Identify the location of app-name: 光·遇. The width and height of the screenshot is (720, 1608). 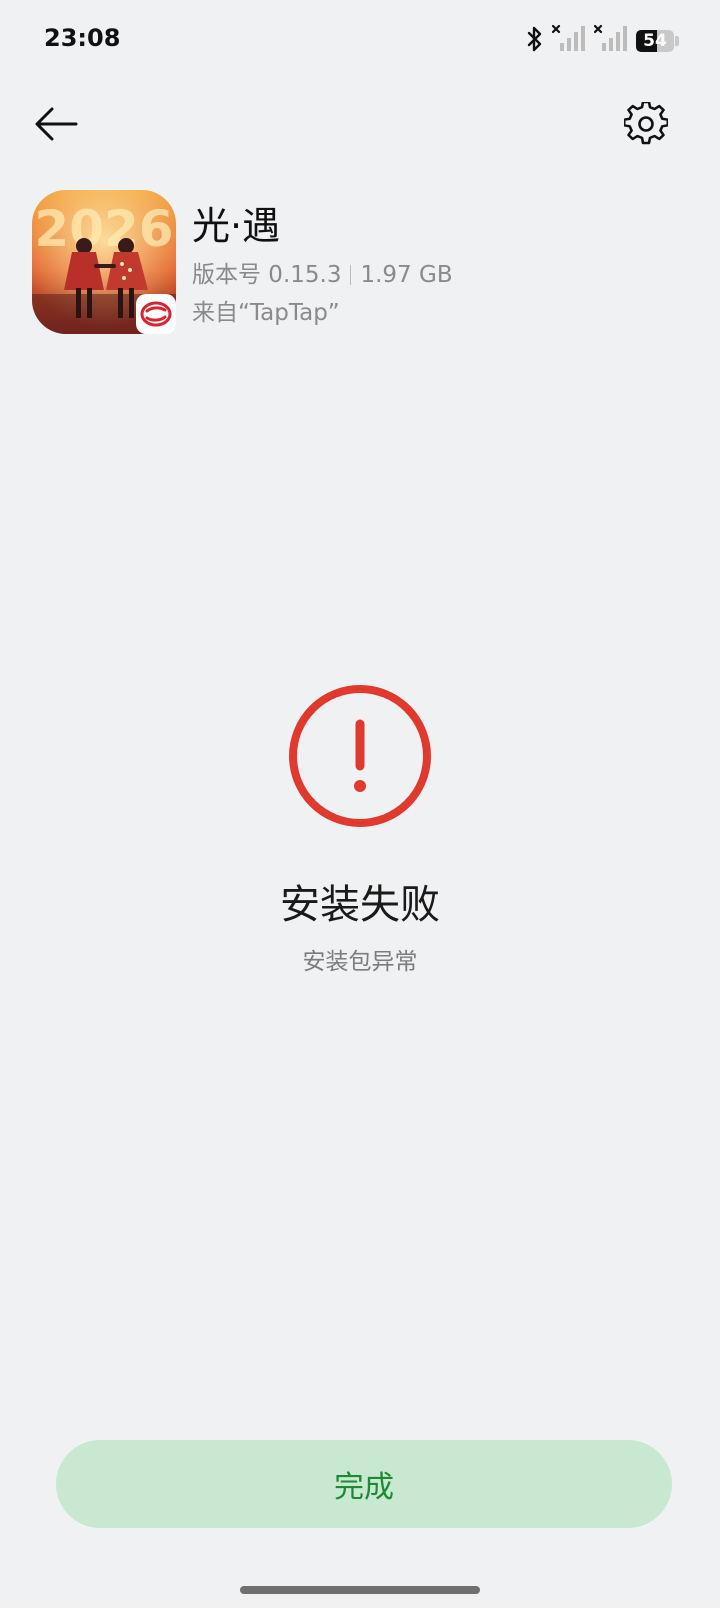
(236, 226).